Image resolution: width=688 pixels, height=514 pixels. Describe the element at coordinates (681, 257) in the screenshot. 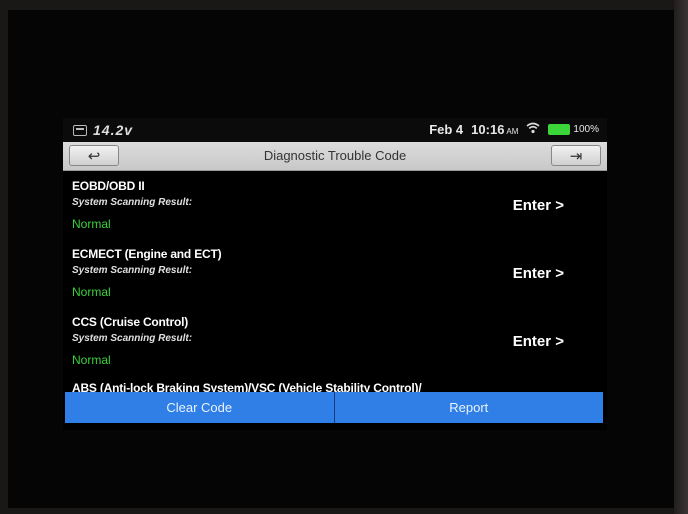

I see `device-edge` at that location.